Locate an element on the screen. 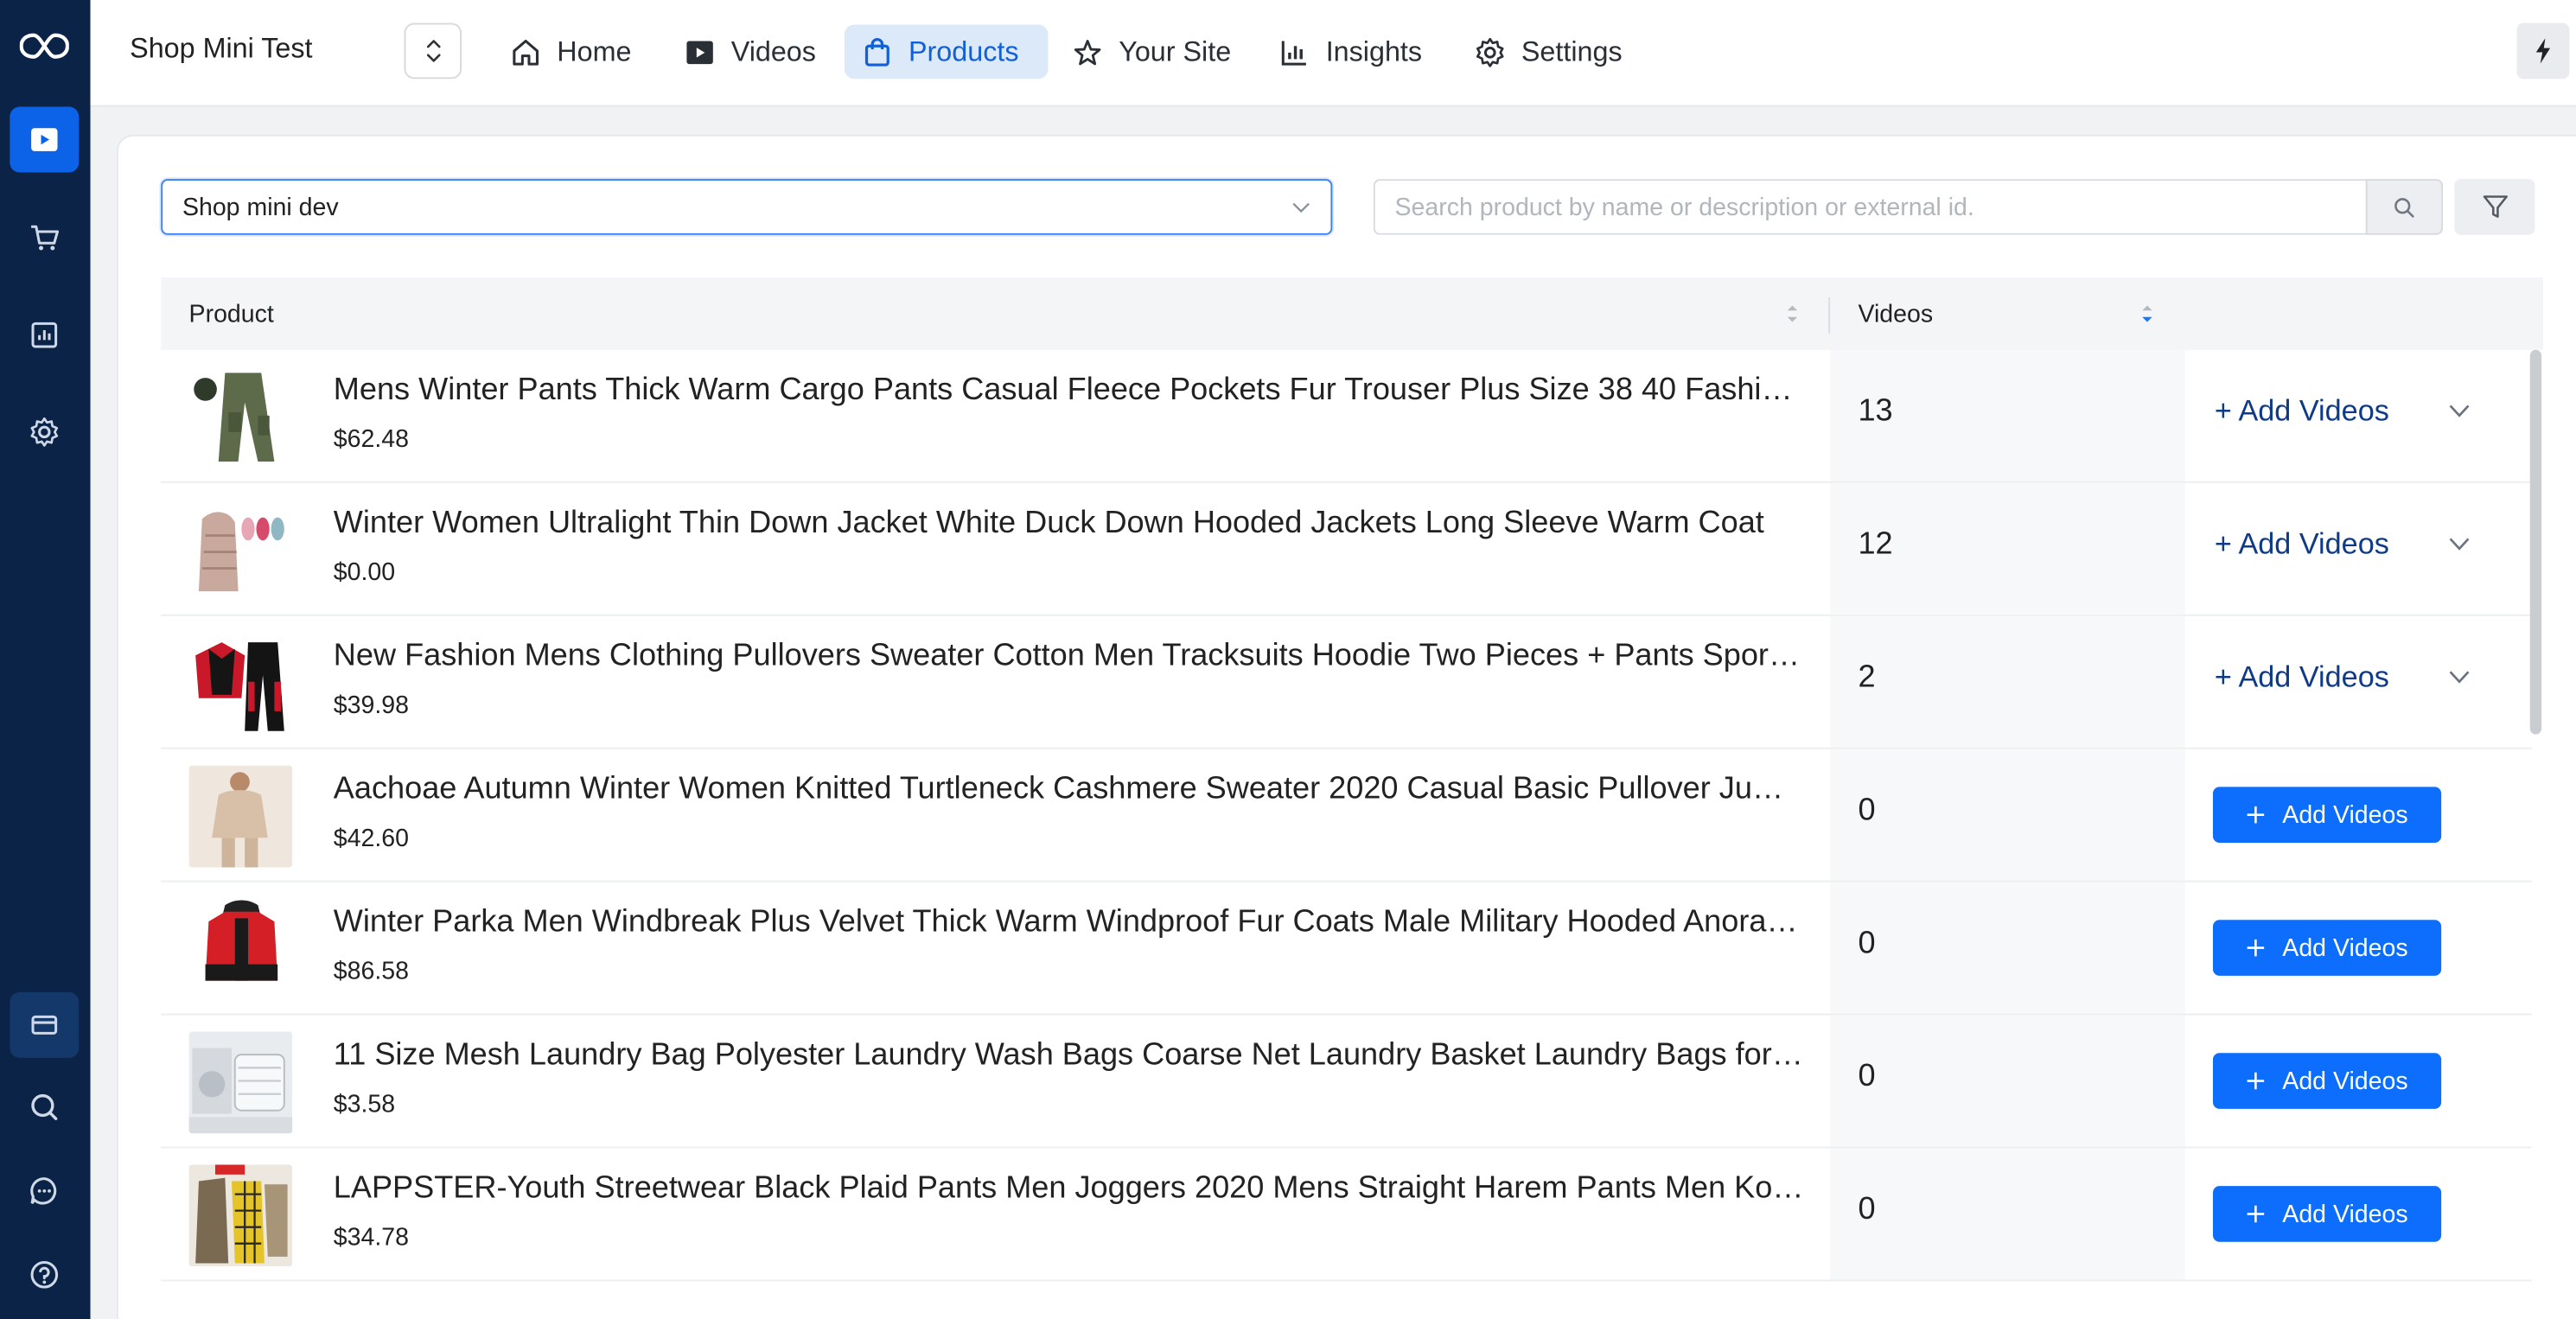  quick-actions-button is located at coordinates (2543, 51).